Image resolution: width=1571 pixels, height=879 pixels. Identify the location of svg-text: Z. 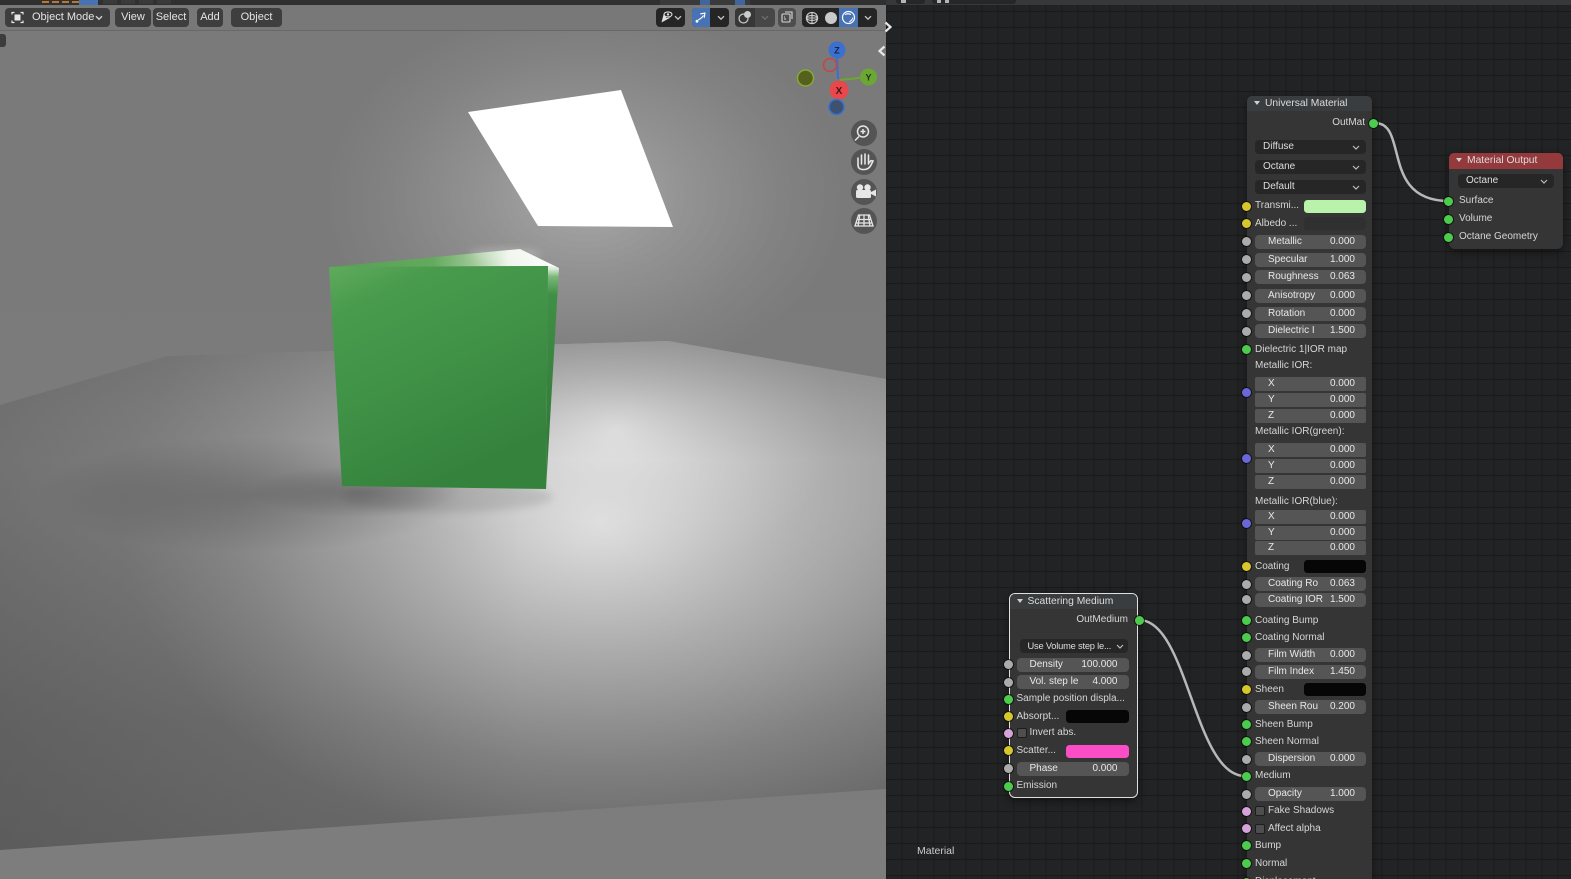
(837, 51).